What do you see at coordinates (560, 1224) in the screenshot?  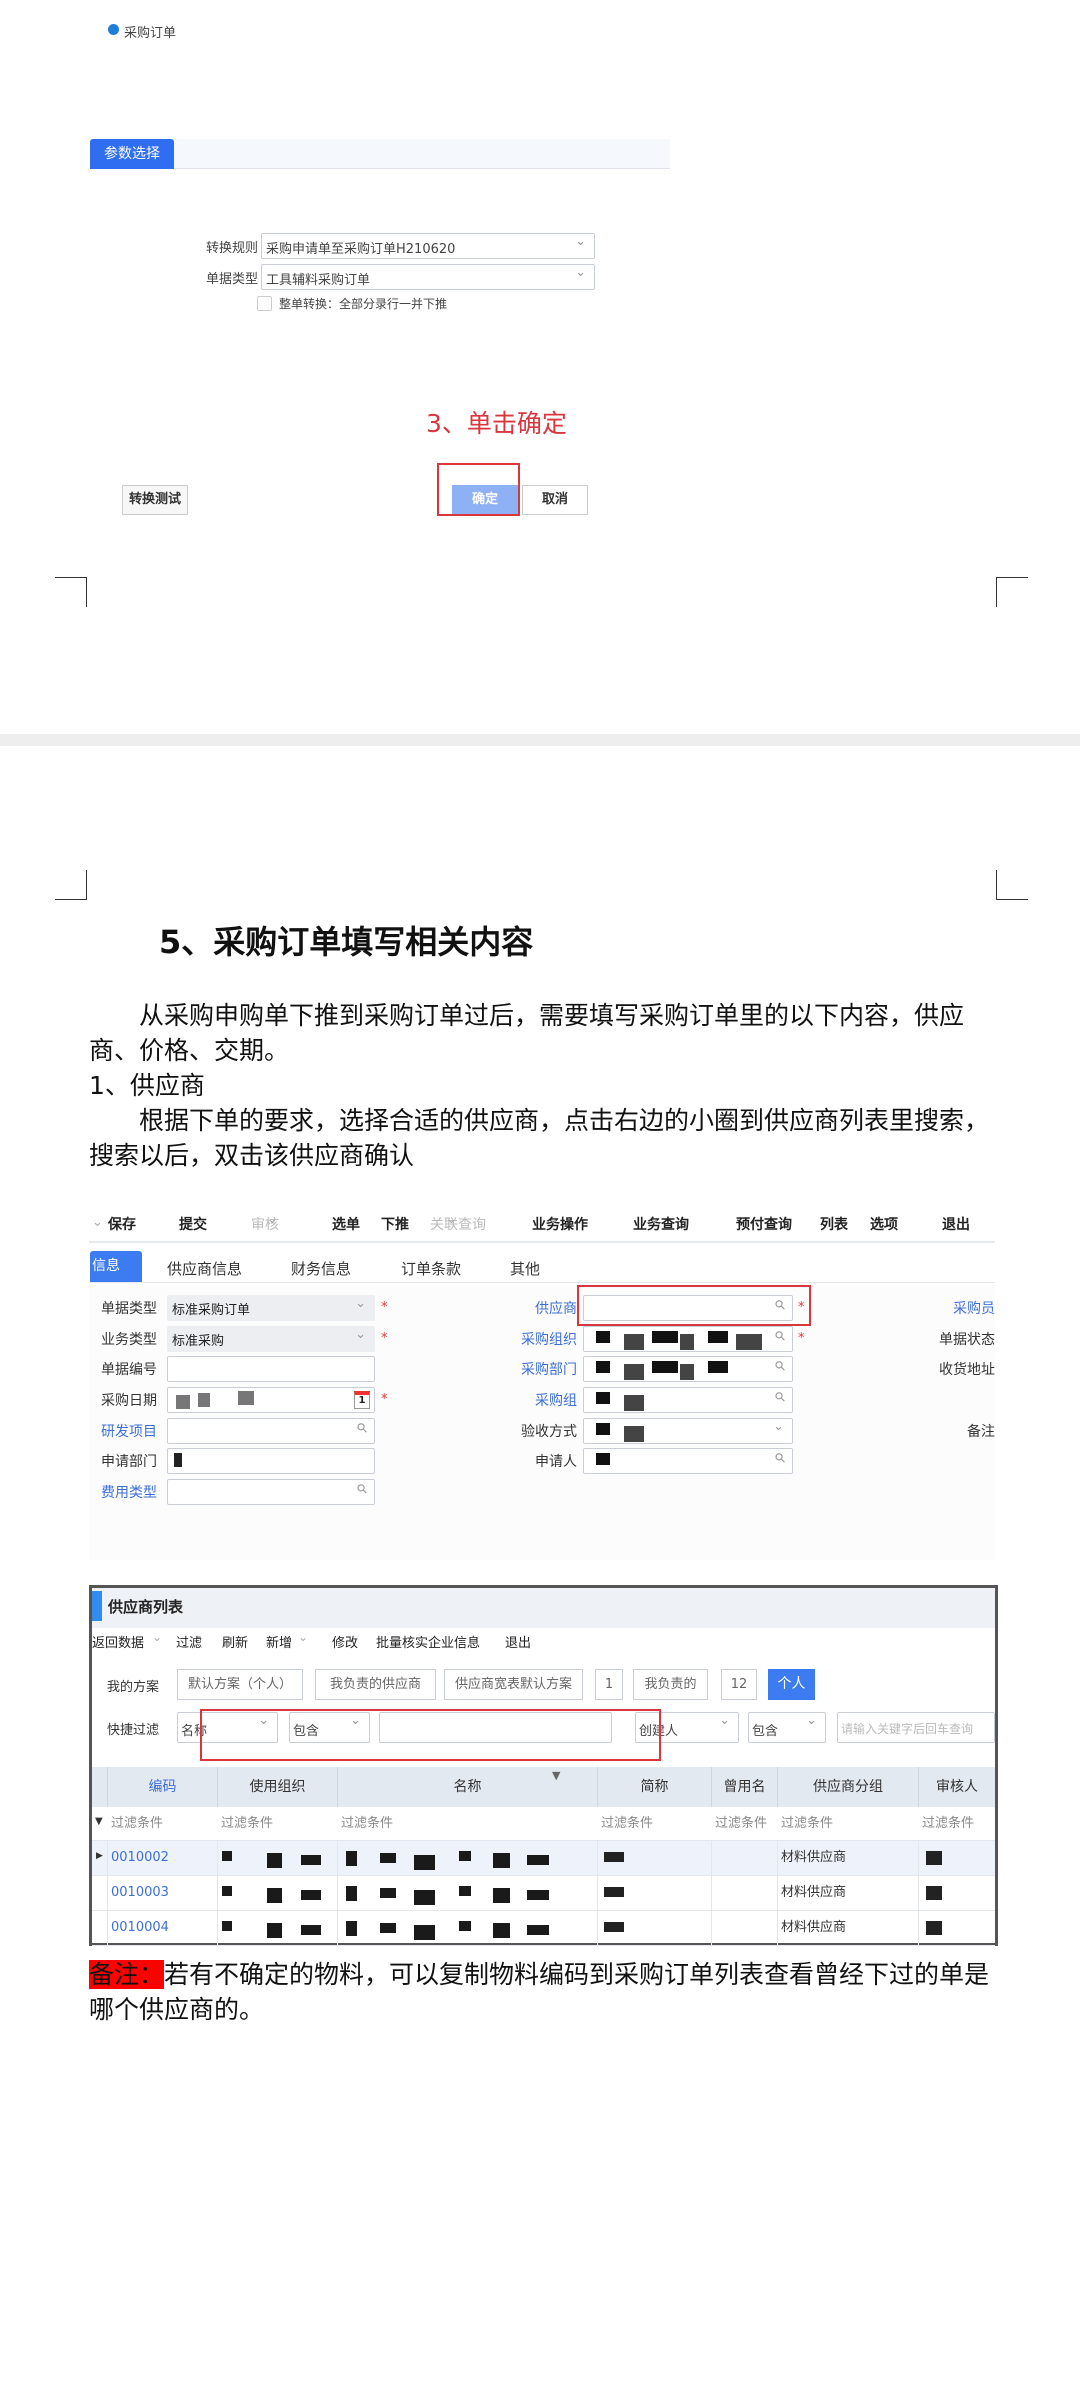 I see `toolbar-button: 业务操作` at bounding box center [560, 1224].